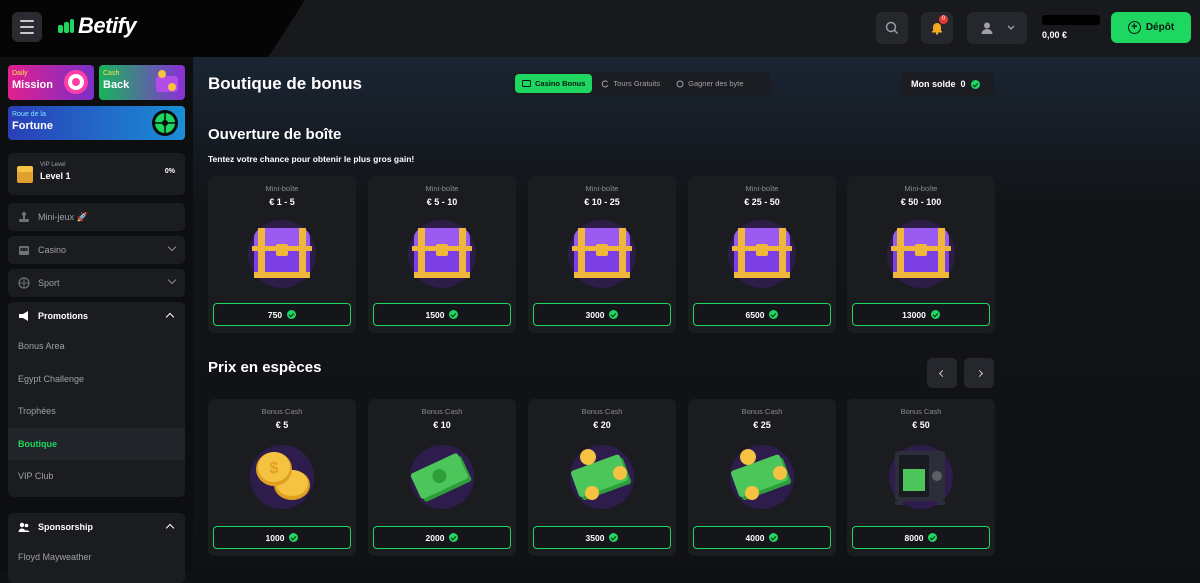  I want to click on coin-icon, so click(680, 83).